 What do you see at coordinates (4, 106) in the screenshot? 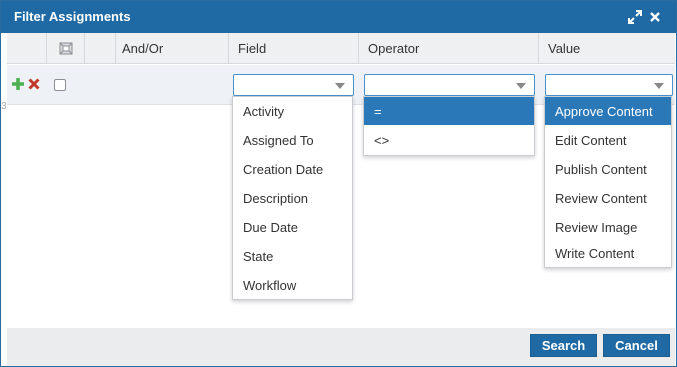
I see `row-marker: 3` at bounding box center [4, 106].